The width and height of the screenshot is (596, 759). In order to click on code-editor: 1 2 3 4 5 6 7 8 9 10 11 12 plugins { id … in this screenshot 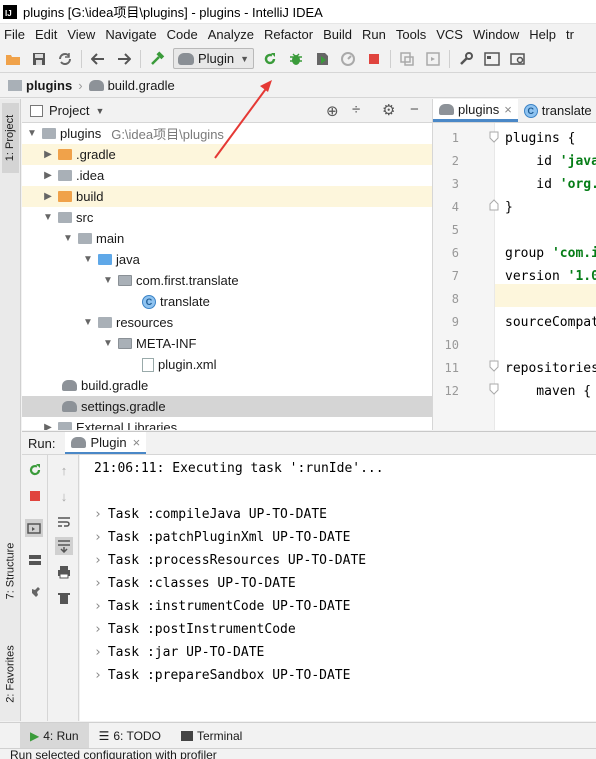, I will do `click(514, 276)`.